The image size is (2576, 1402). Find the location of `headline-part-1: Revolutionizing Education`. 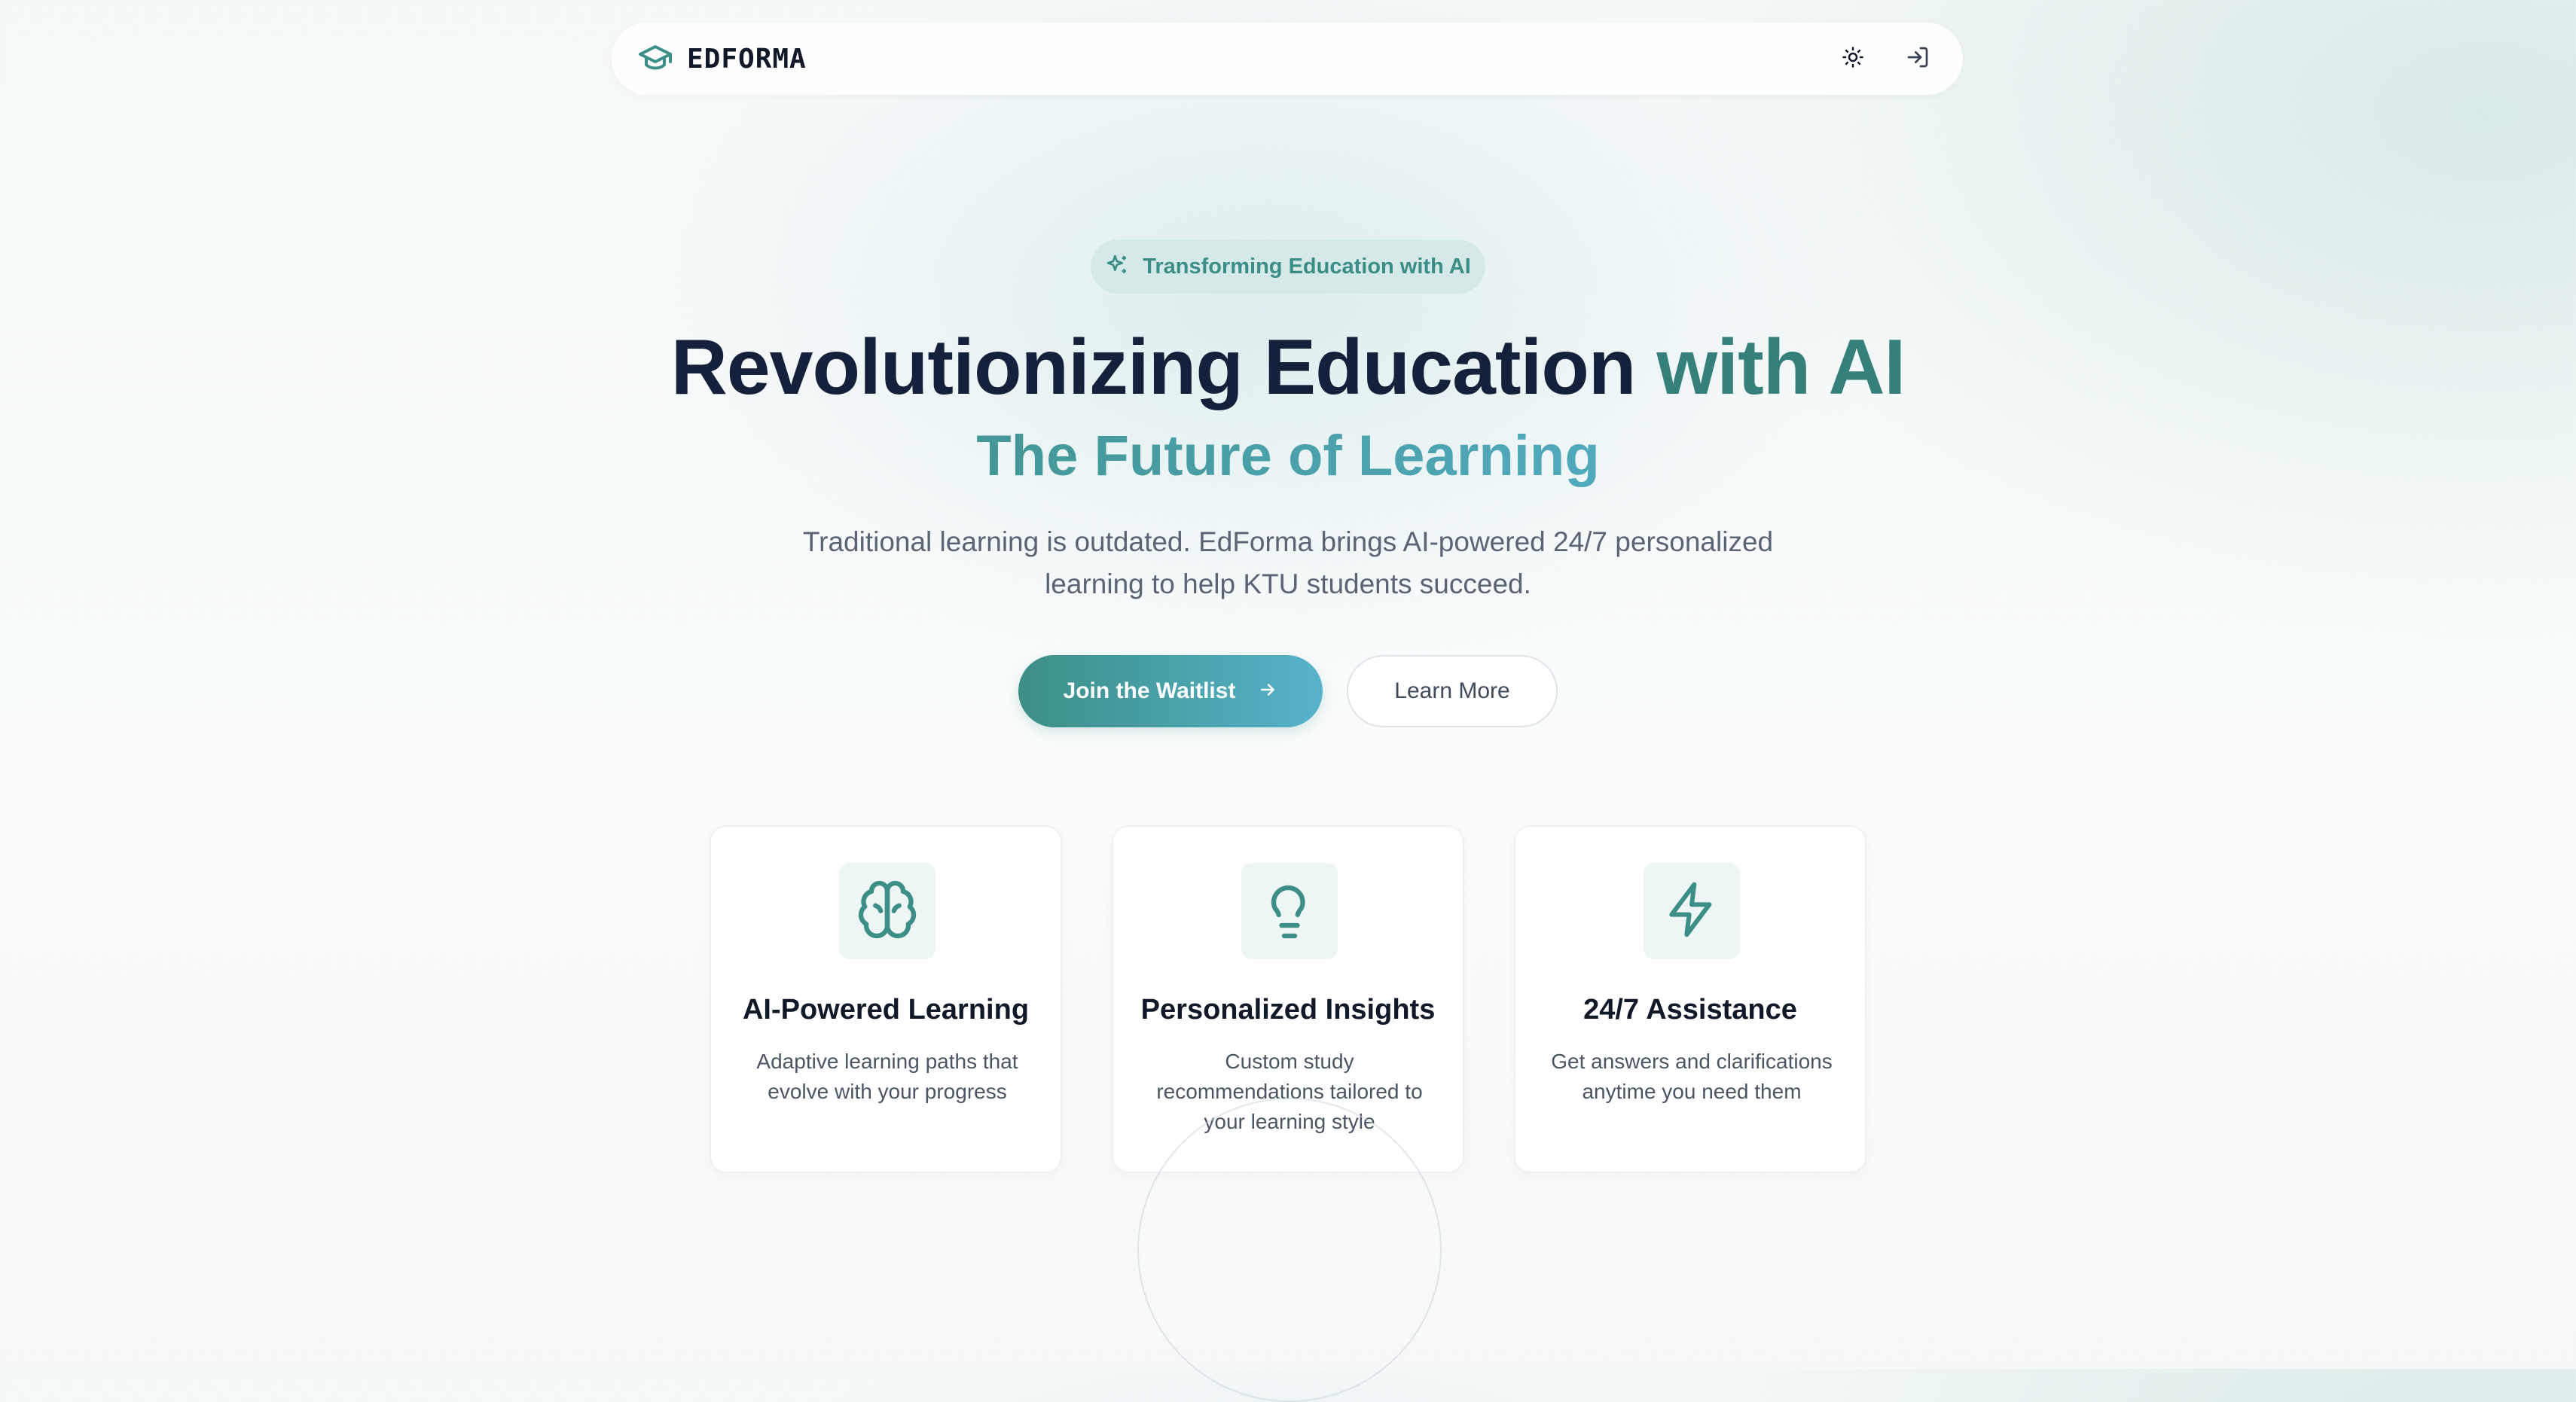

headline-part-1: Revolutionizing Education is located at coordinates (1163, 367).